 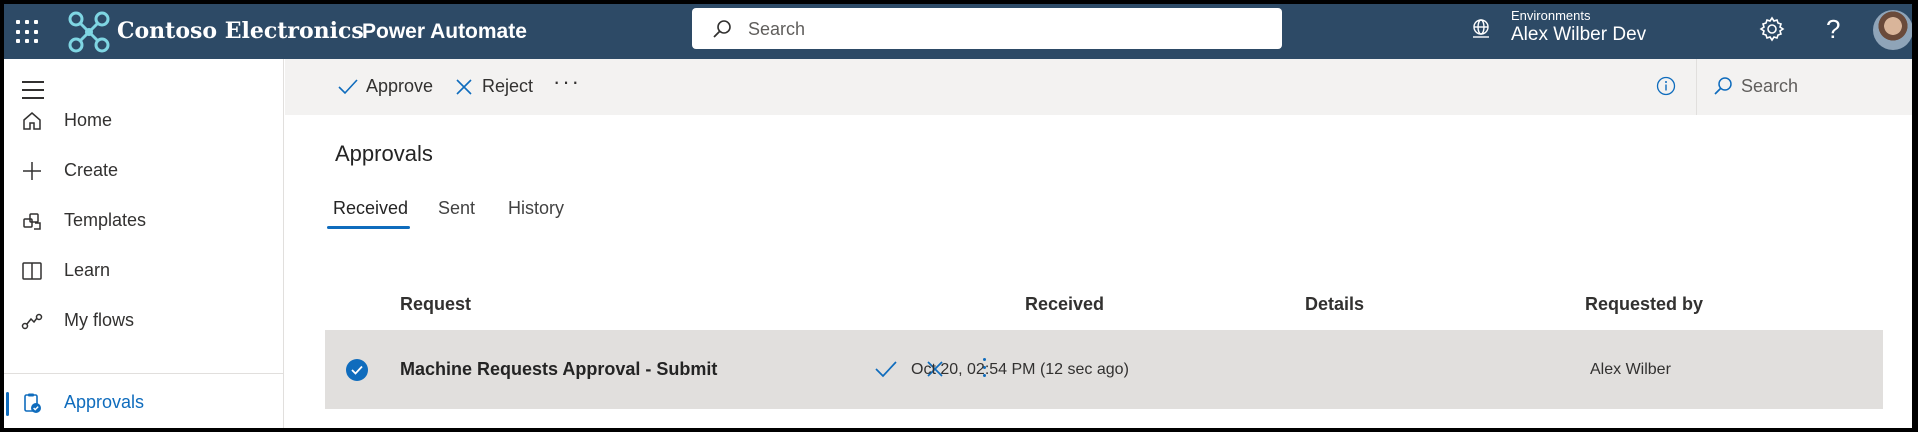 I want to click on column-header-request: Request, so click(x=435, y=304).